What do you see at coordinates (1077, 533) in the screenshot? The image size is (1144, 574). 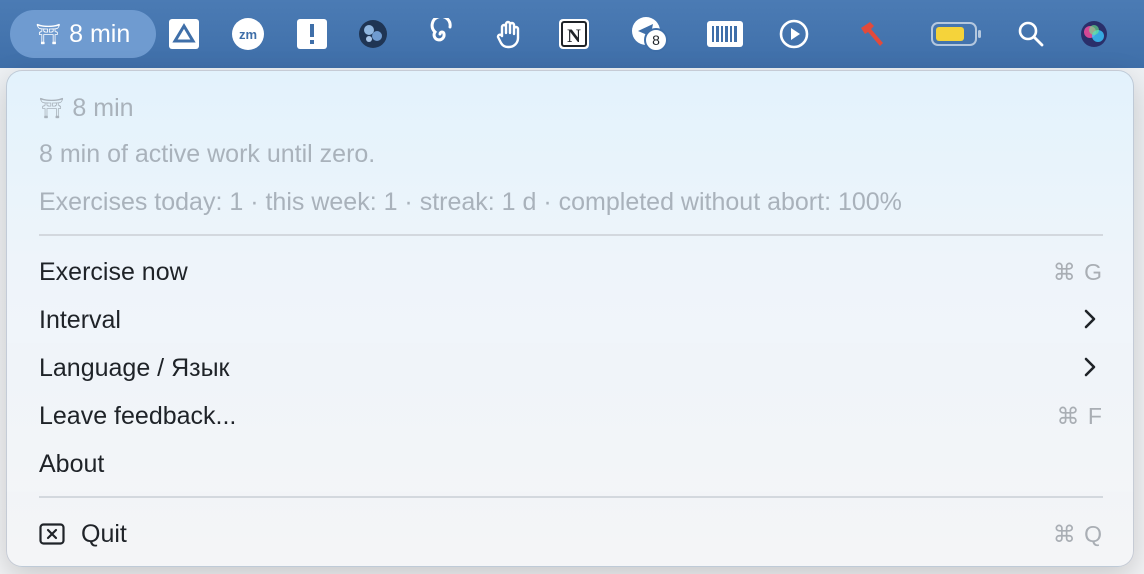 I see `shortcut-label: ⌘ Q` at bounding box center [1077, 533].